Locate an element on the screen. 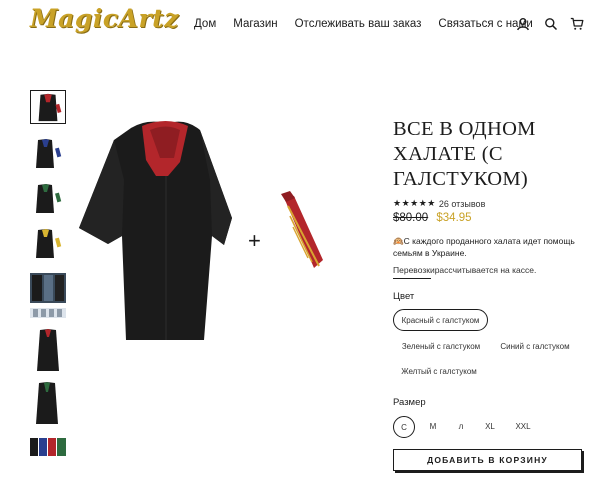 This screenshot has height=479, width=600. size-option-l: л is located at coordinates (461, 427).